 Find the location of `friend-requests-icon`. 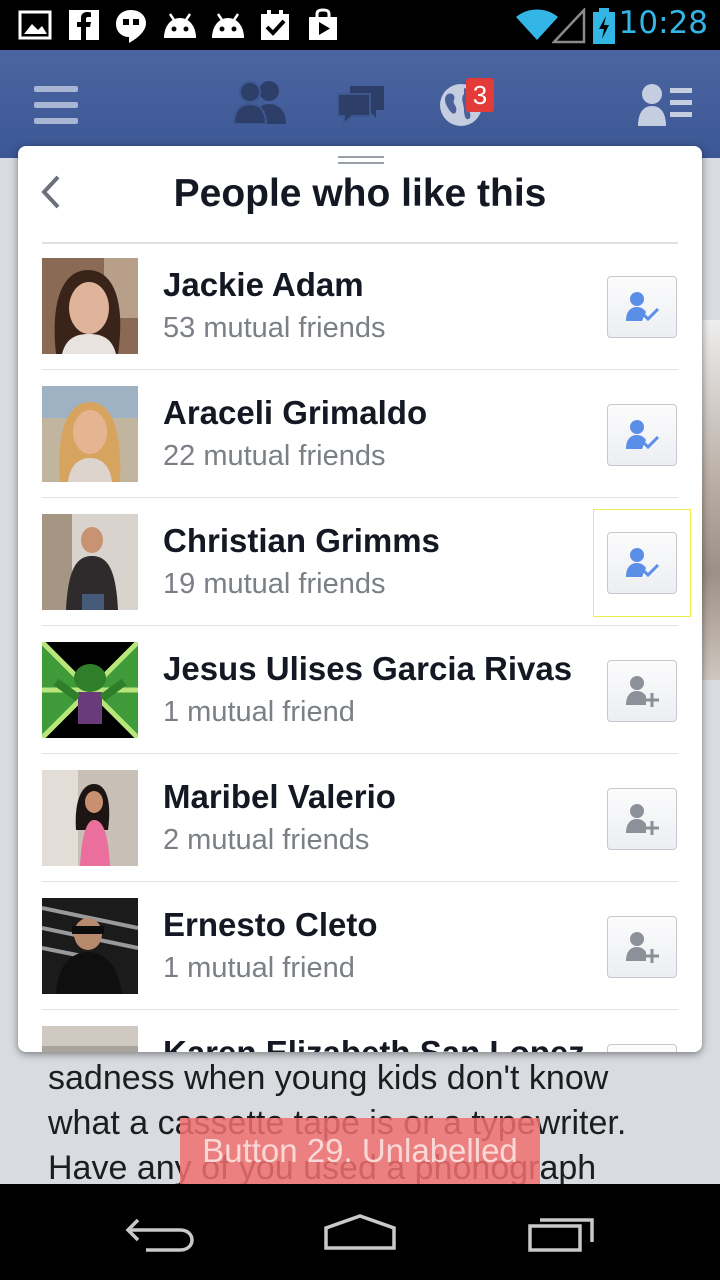

friend-requests-icon is located at coordinates (260, 101).